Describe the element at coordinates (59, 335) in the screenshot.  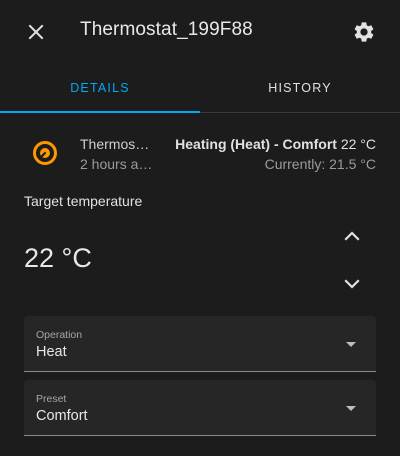
I see `operation-label: Operation` at that location.